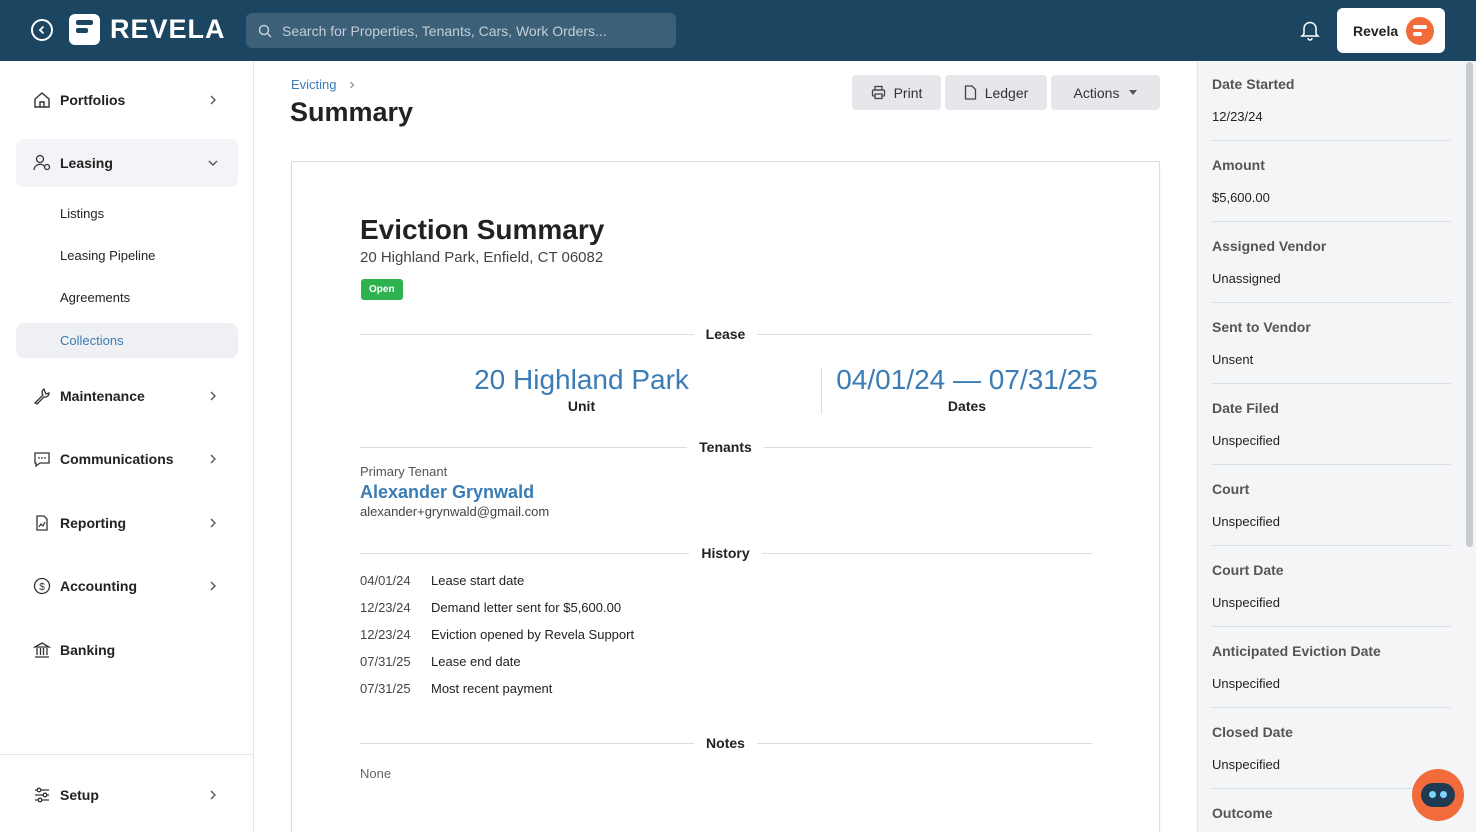  I want to click on print-button: Print, so click(896, 92).